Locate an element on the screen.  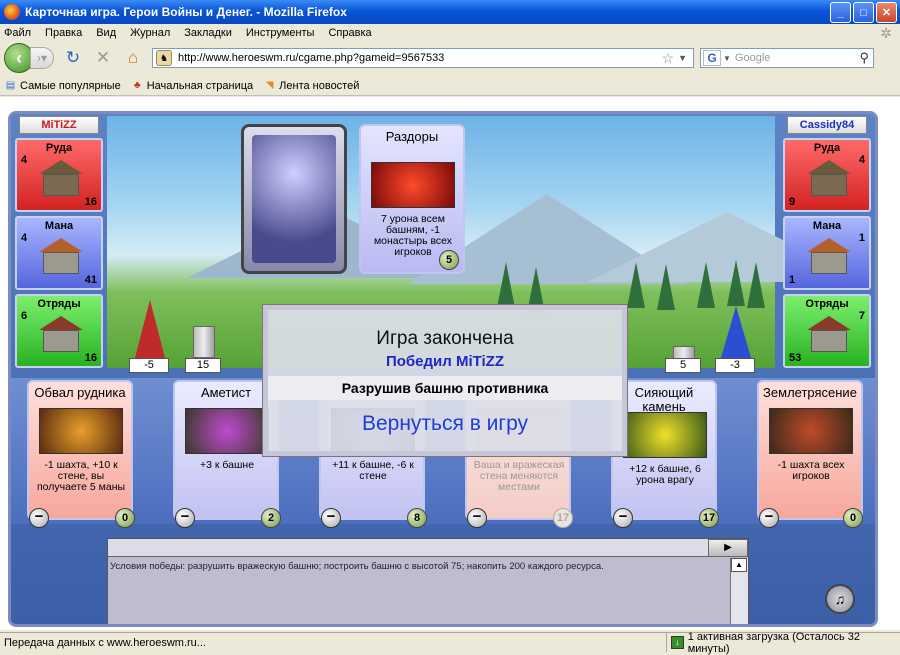
card-description: +3 к башне is located at coordinates (227, 465).